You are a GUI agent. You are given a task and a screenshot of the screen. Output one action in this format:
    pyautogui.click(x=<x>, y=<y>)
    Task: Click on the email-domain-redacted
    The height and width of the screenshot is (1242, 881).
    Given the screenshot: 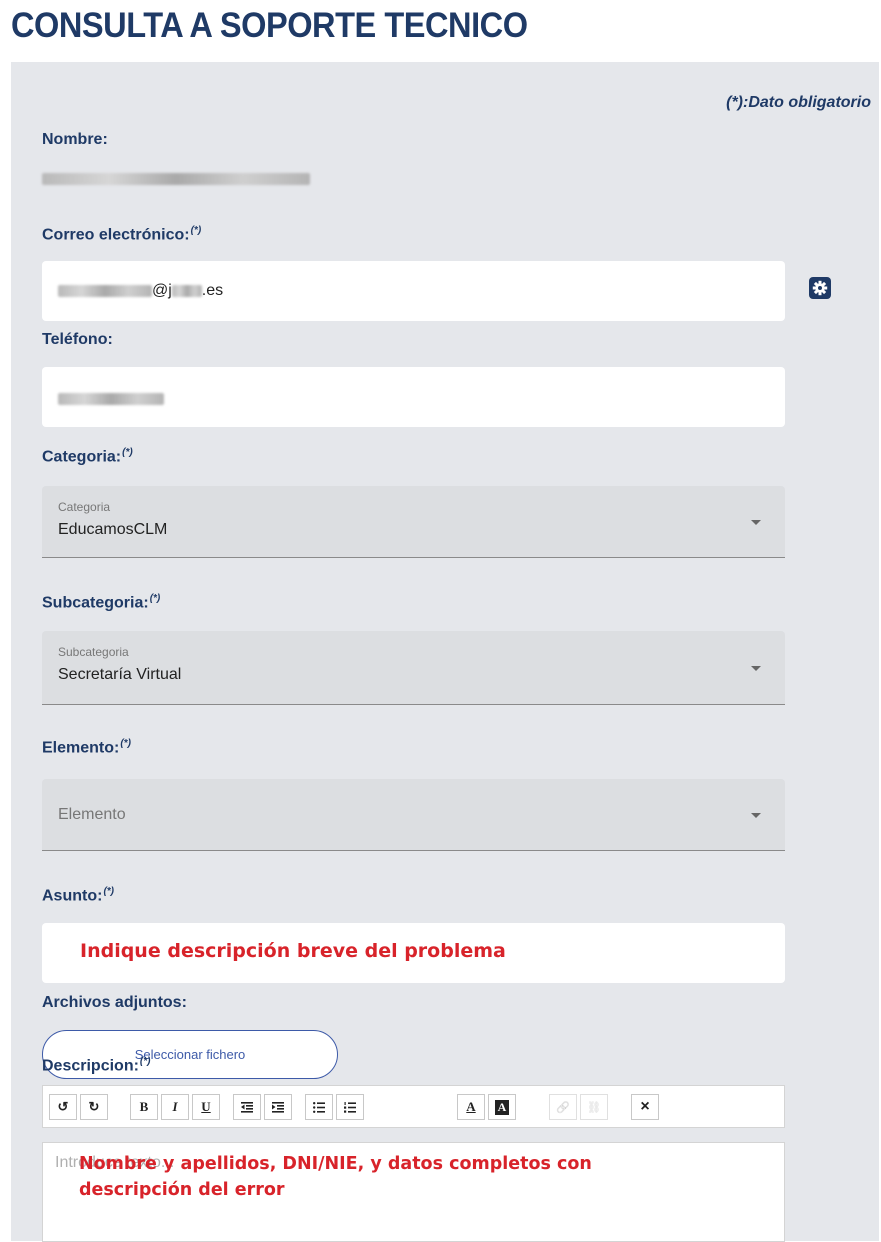 What is the action you would take?
    pyautogui.click(x=186, y=290)
    